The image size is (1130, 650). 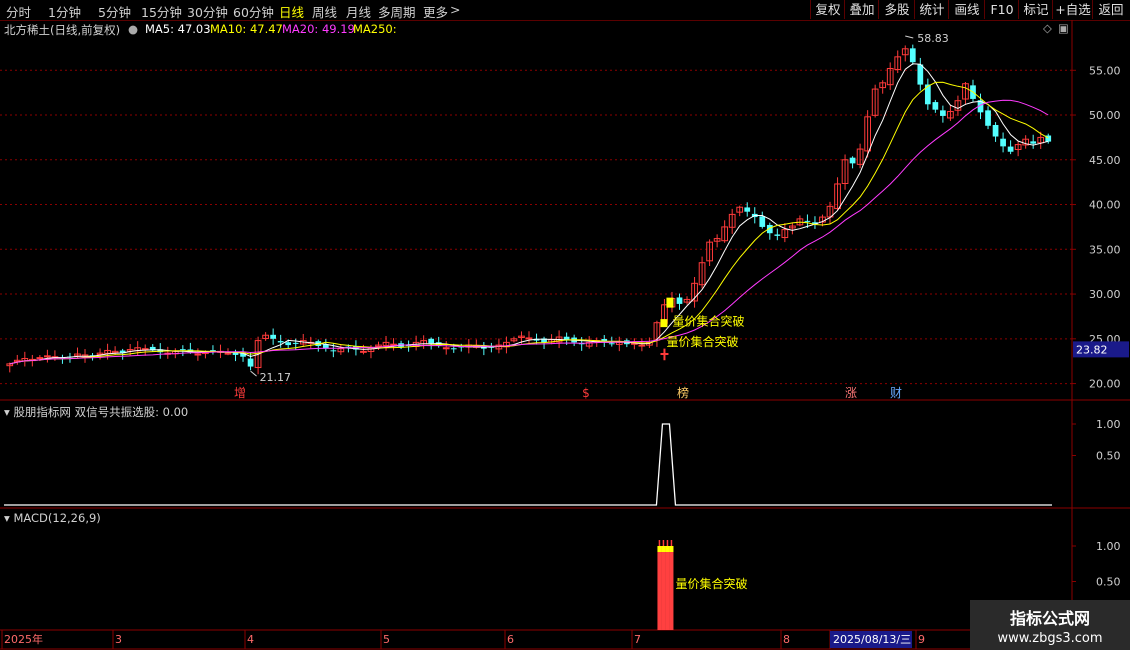 What do you see at coordinates (276, 377) in the screenshot?
I see `low-price-label: 21.17` at bounding box center [276, 377].